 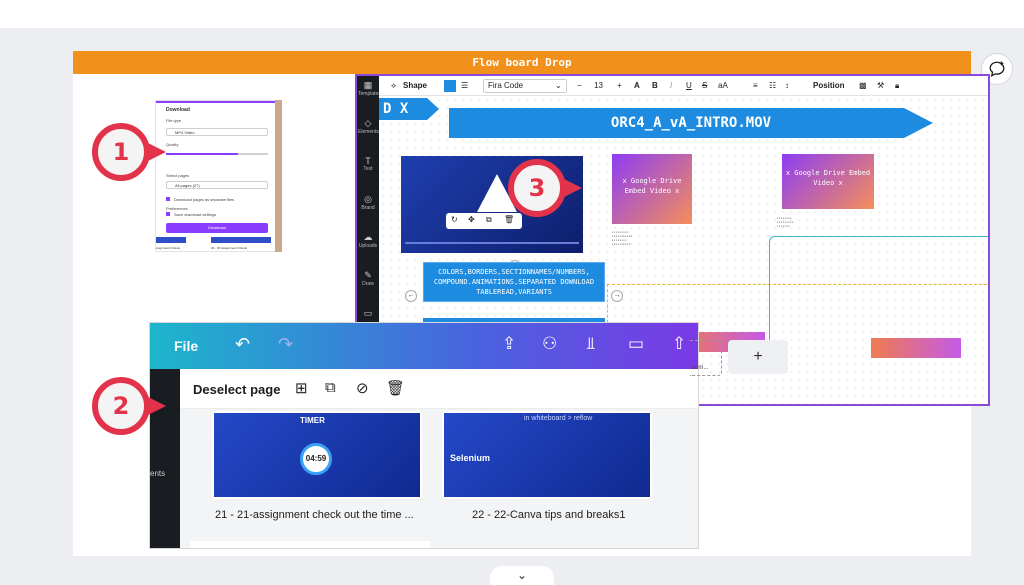 I want to click on panel-scrollbar, so click(x=278, y=176).